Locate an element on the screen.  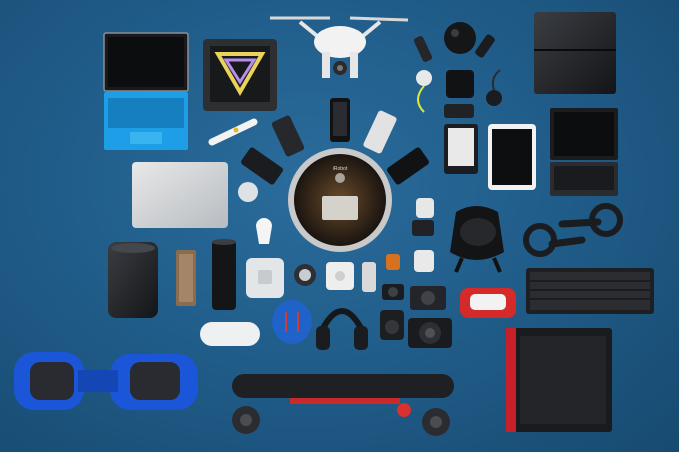
smart-toothbrush-icon is located at coordinates (233, 132).